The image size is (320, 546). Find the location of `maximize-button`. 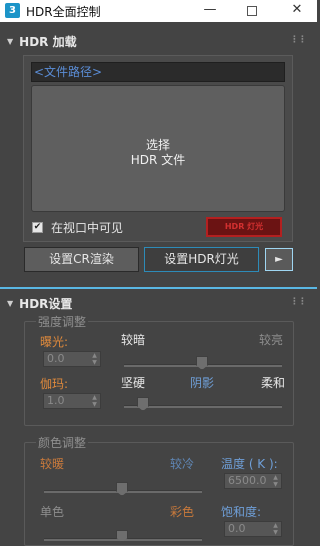

maximize-button is located at coordinates (252, 11).